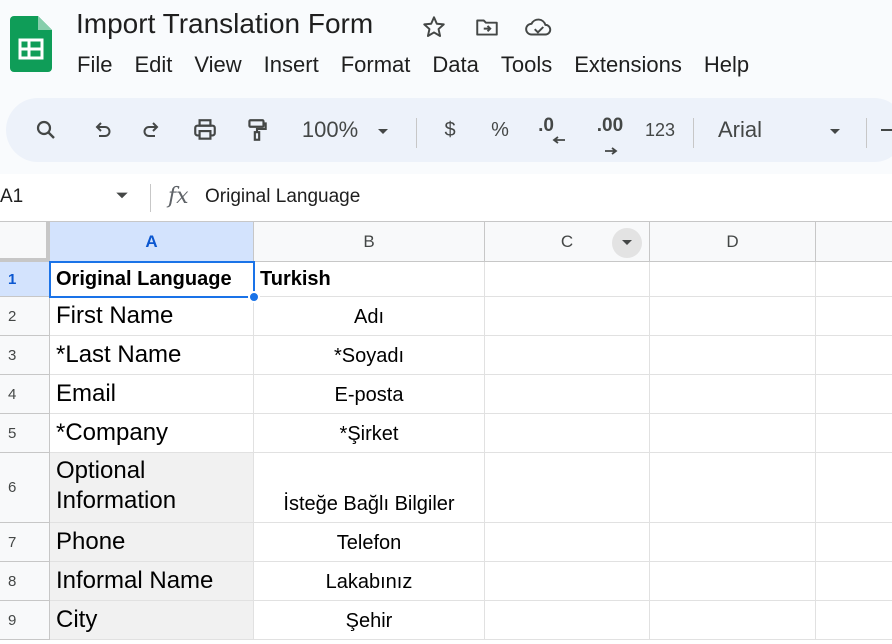  I want to click on cell-d3, so click(733, 355).